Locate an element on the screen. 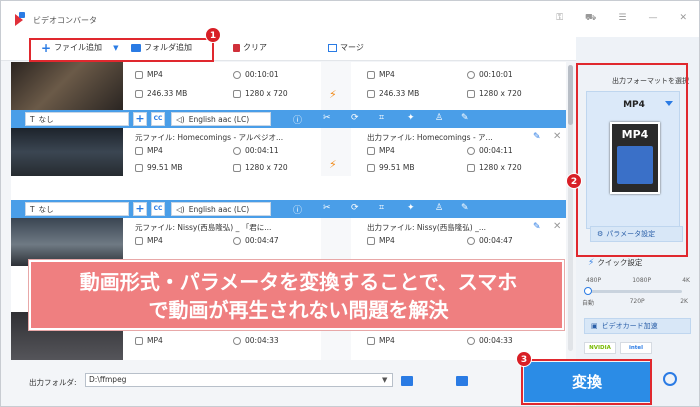 This screenshot has width=700, height=407. app-title: ビデオコンバータ is located at coordinates (65, 20).